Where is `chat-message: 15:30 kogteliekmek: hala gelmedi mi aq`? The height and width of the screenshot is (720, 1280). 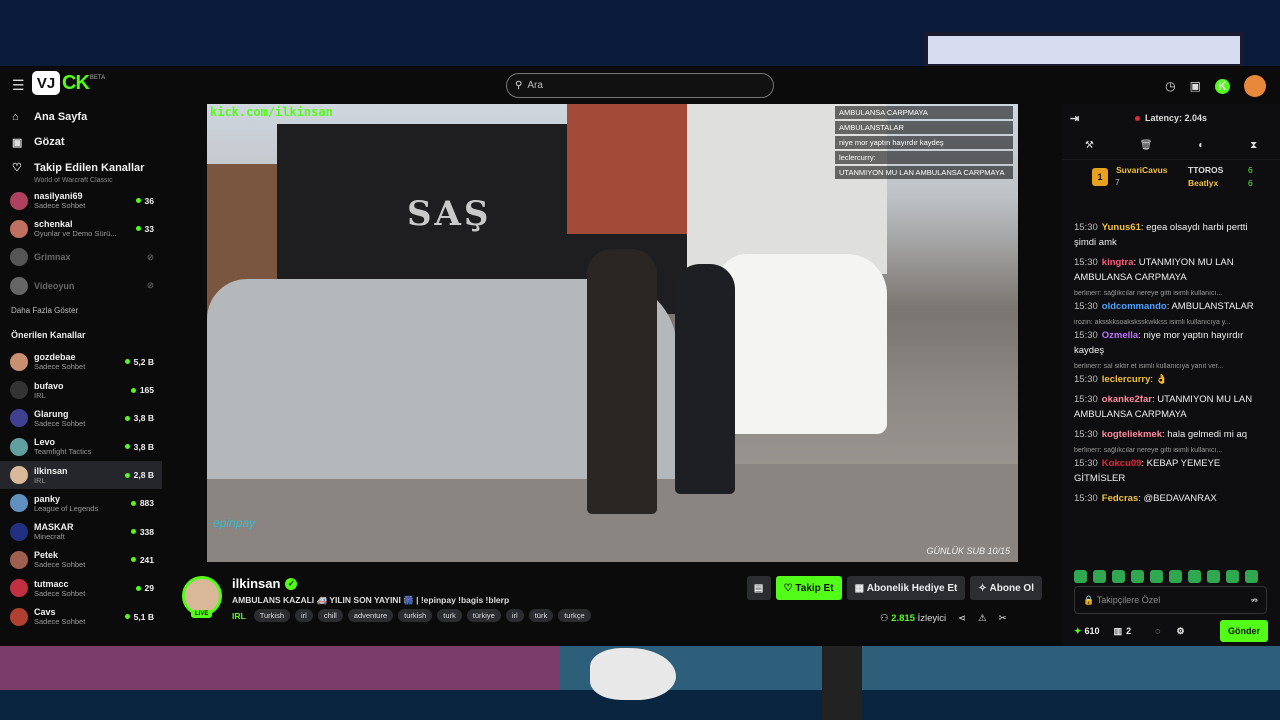
chat-message: 15:30 kogteliekmek: hala gelmedi mi aq is located at coordinates (1171, 434).